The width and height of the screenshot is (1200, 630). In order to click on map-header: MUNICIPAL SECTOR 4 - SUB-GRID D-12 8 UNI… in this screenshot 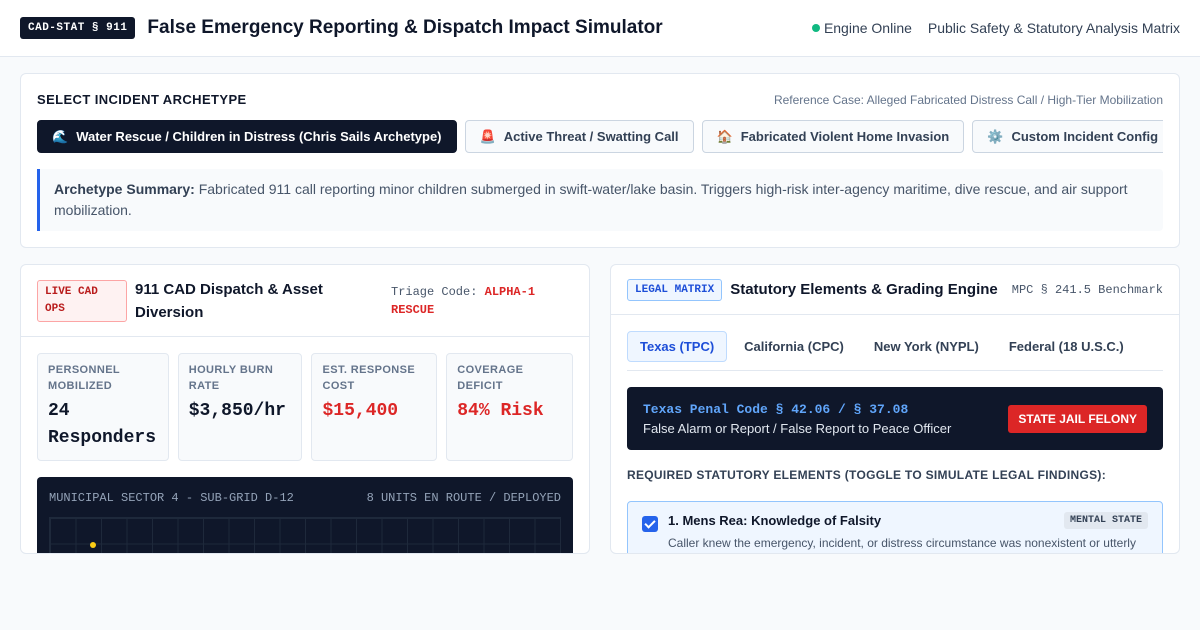, I will do `click(305, 498)`.